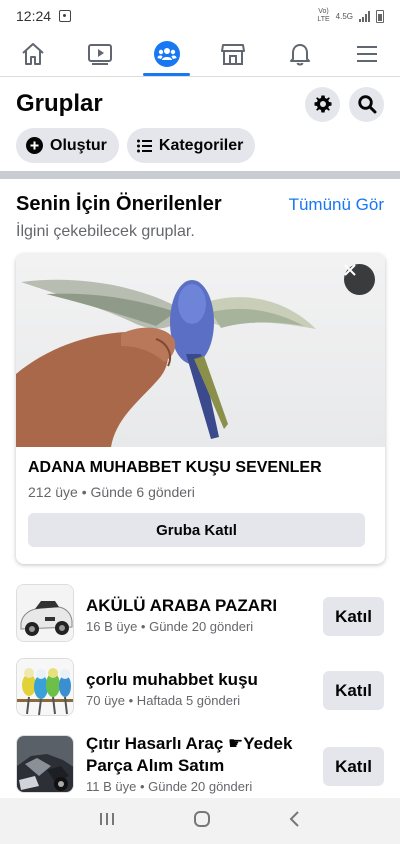 The image size is (400, 844). I want to click on system-navigation-bar, so click(200, 821).